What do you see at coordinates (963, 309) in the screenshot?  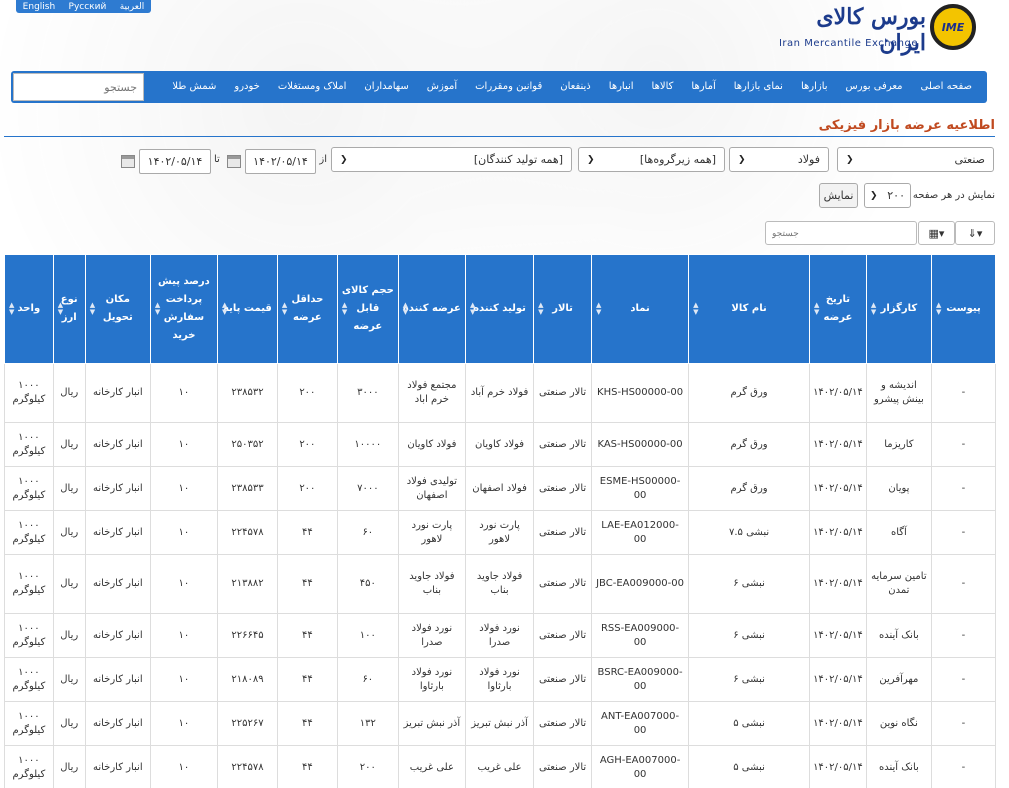 I see `column-header-0: پیوست ▲ ▼` at bounding box center [963, 309].